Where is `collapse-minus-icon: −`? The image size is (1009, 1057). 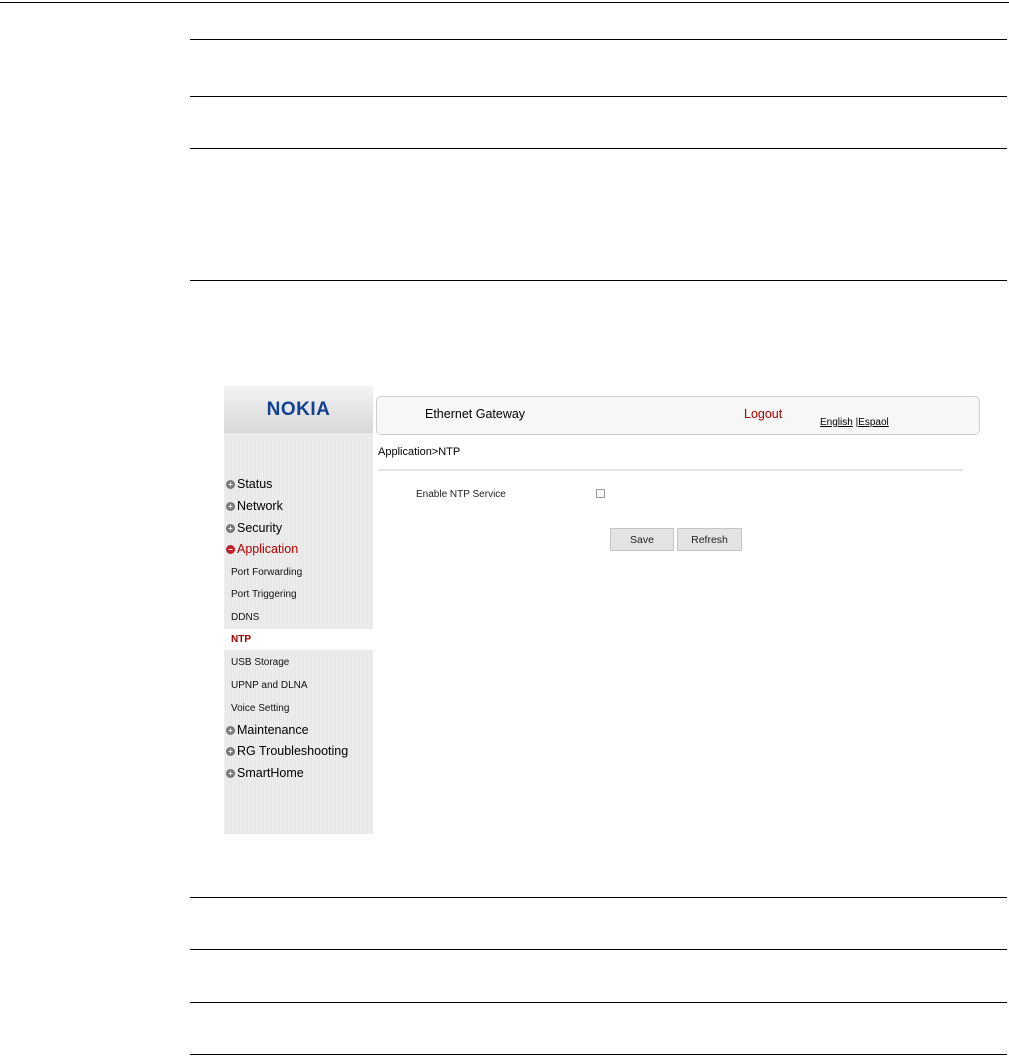 collapse-minus-icon: − is located at coordinates (230, 549).